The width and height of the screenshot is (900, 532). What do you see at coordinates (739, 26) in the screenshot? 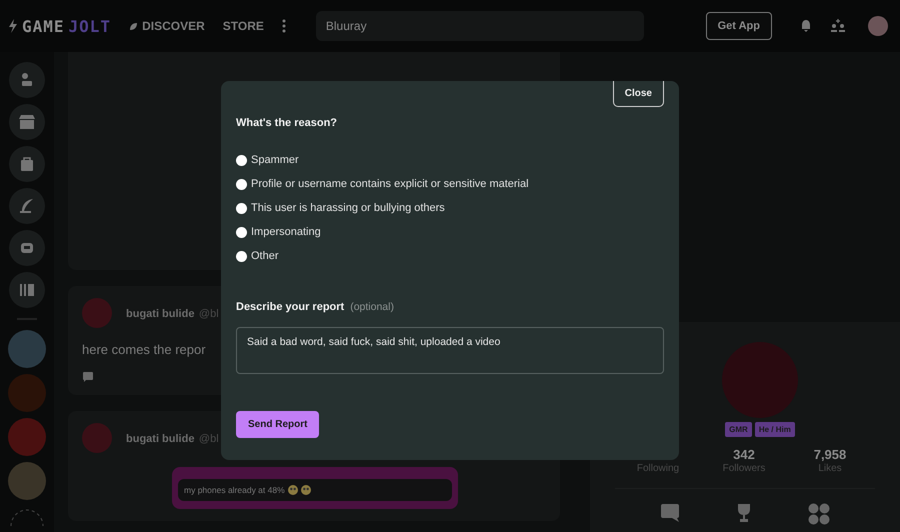
I see `get-app-button: Get App` at bounding box center [739, 26].